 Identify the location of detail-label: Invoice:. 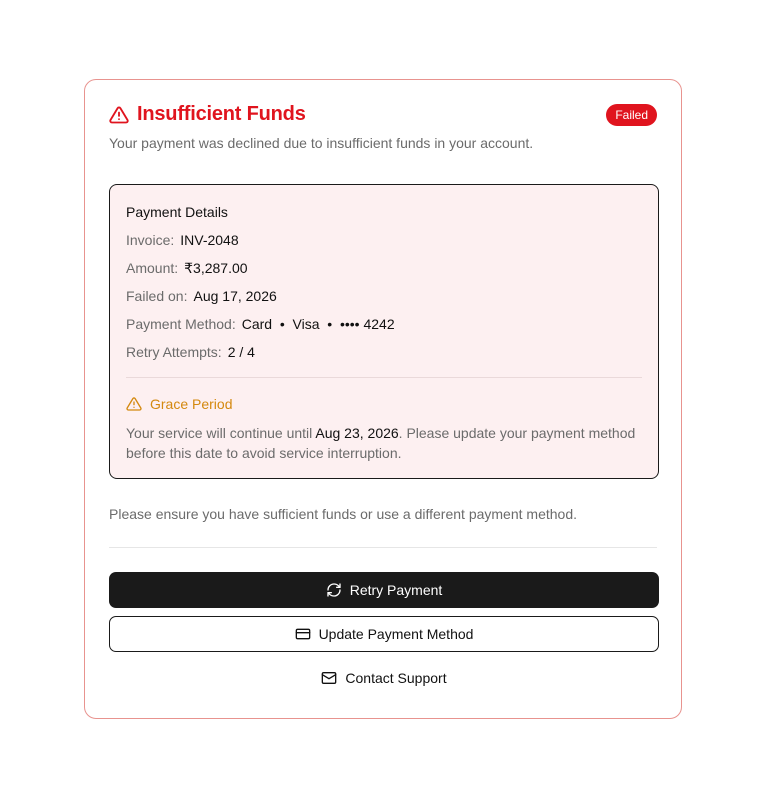
(150, 240).